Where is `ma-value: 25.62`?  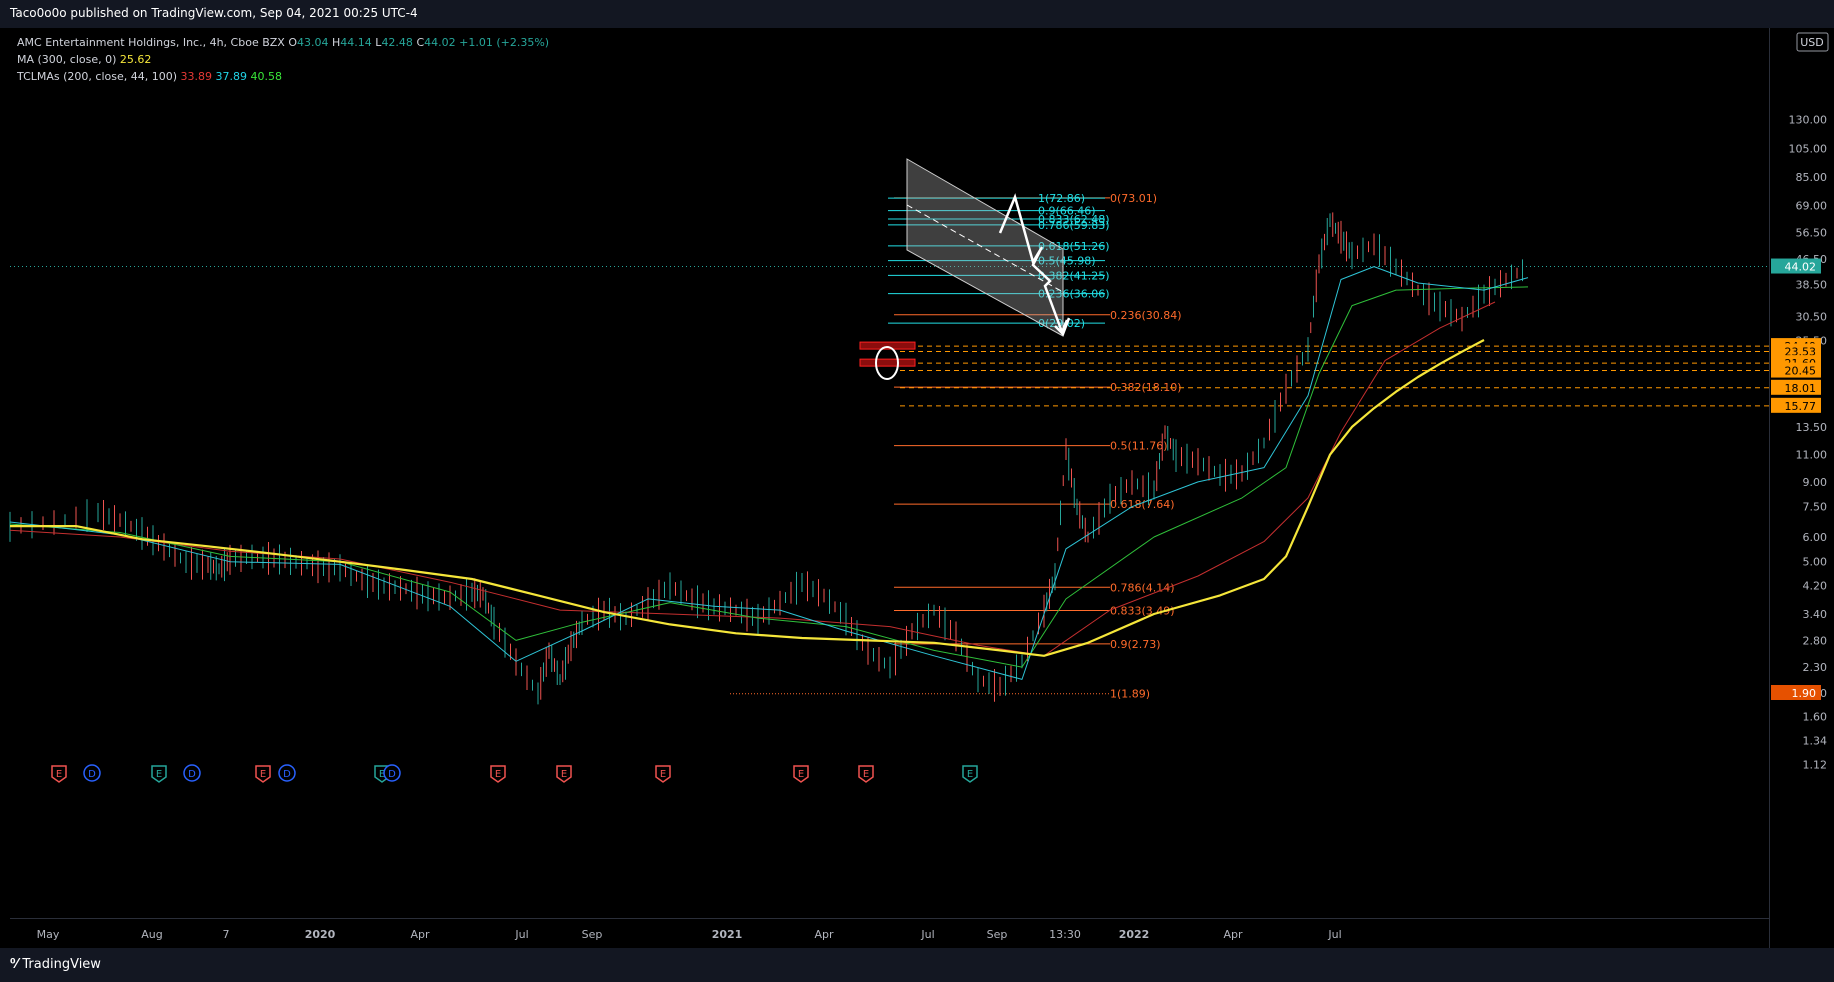
ma-value: 25.62 is located at coordinates (135, 59).